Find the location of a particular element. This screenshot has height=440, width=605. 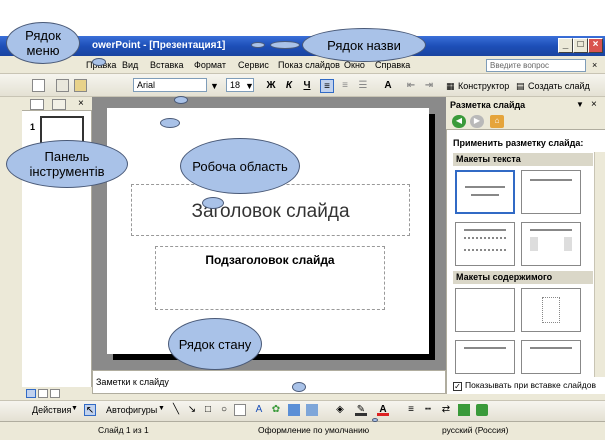

layout-title-text is located at coordinates (485, 244).